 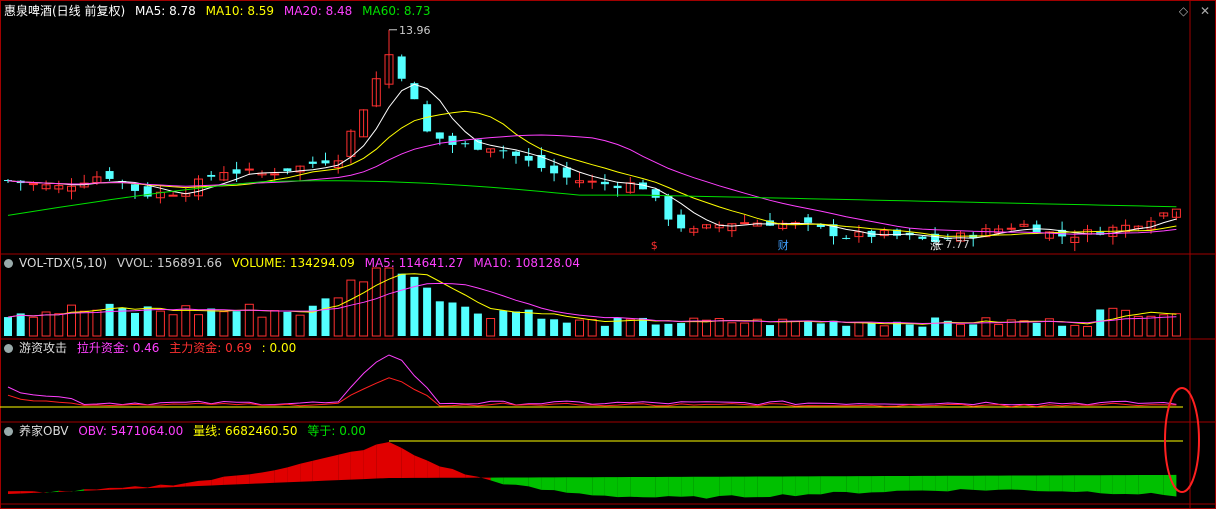 What do you see at coordinates (131, 431) in the screenshot?
I see `obv-label: OBV: 5471064.00` at bounding box center [131, 431].